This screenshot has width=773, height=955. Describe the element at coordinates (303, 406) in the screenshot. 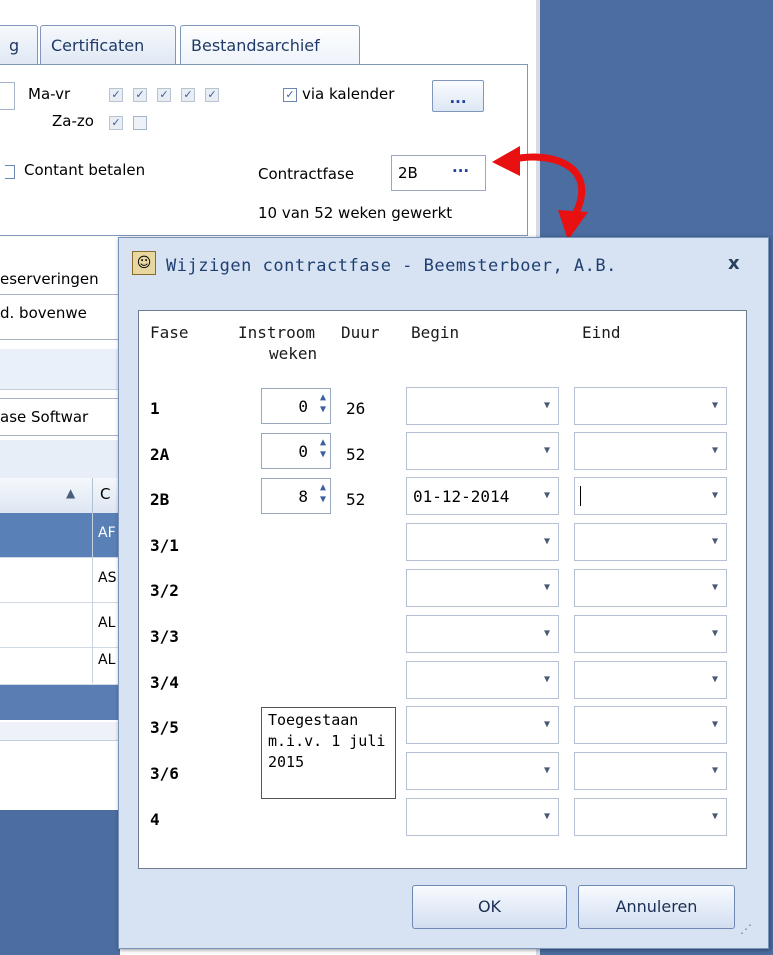

I see `instroom-value: 0` at that location.